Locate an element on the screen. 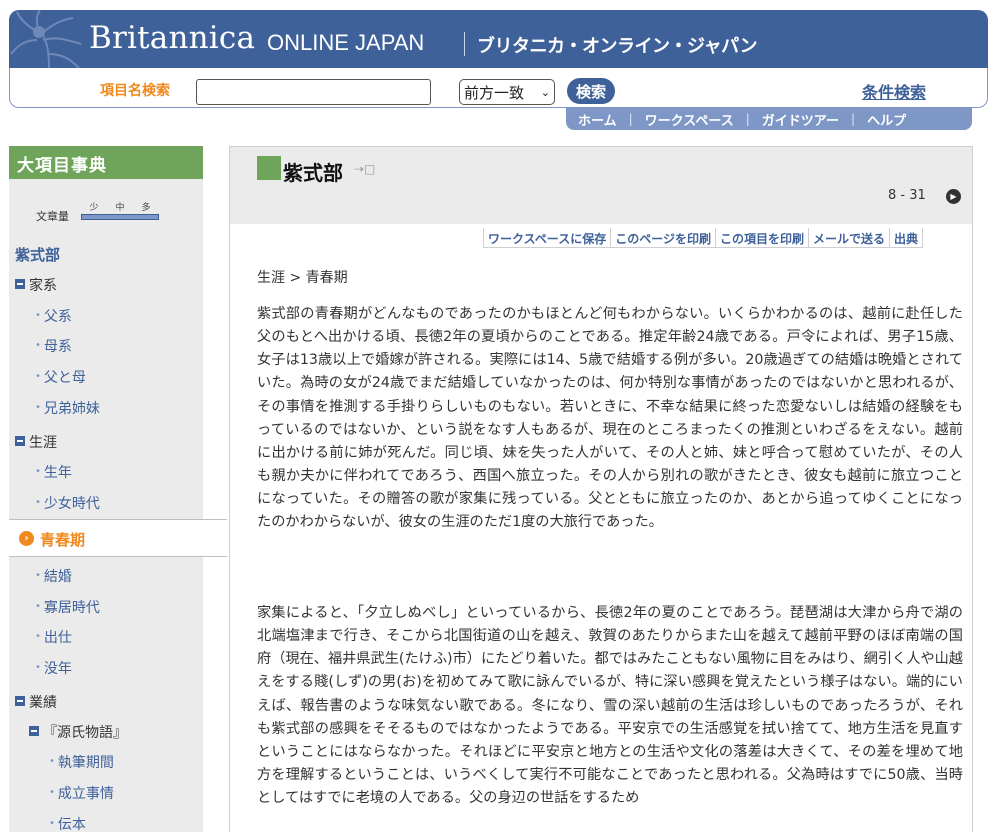  sidebar-item-manuscripts: • 伝本 is located at coordinates (67, 823).